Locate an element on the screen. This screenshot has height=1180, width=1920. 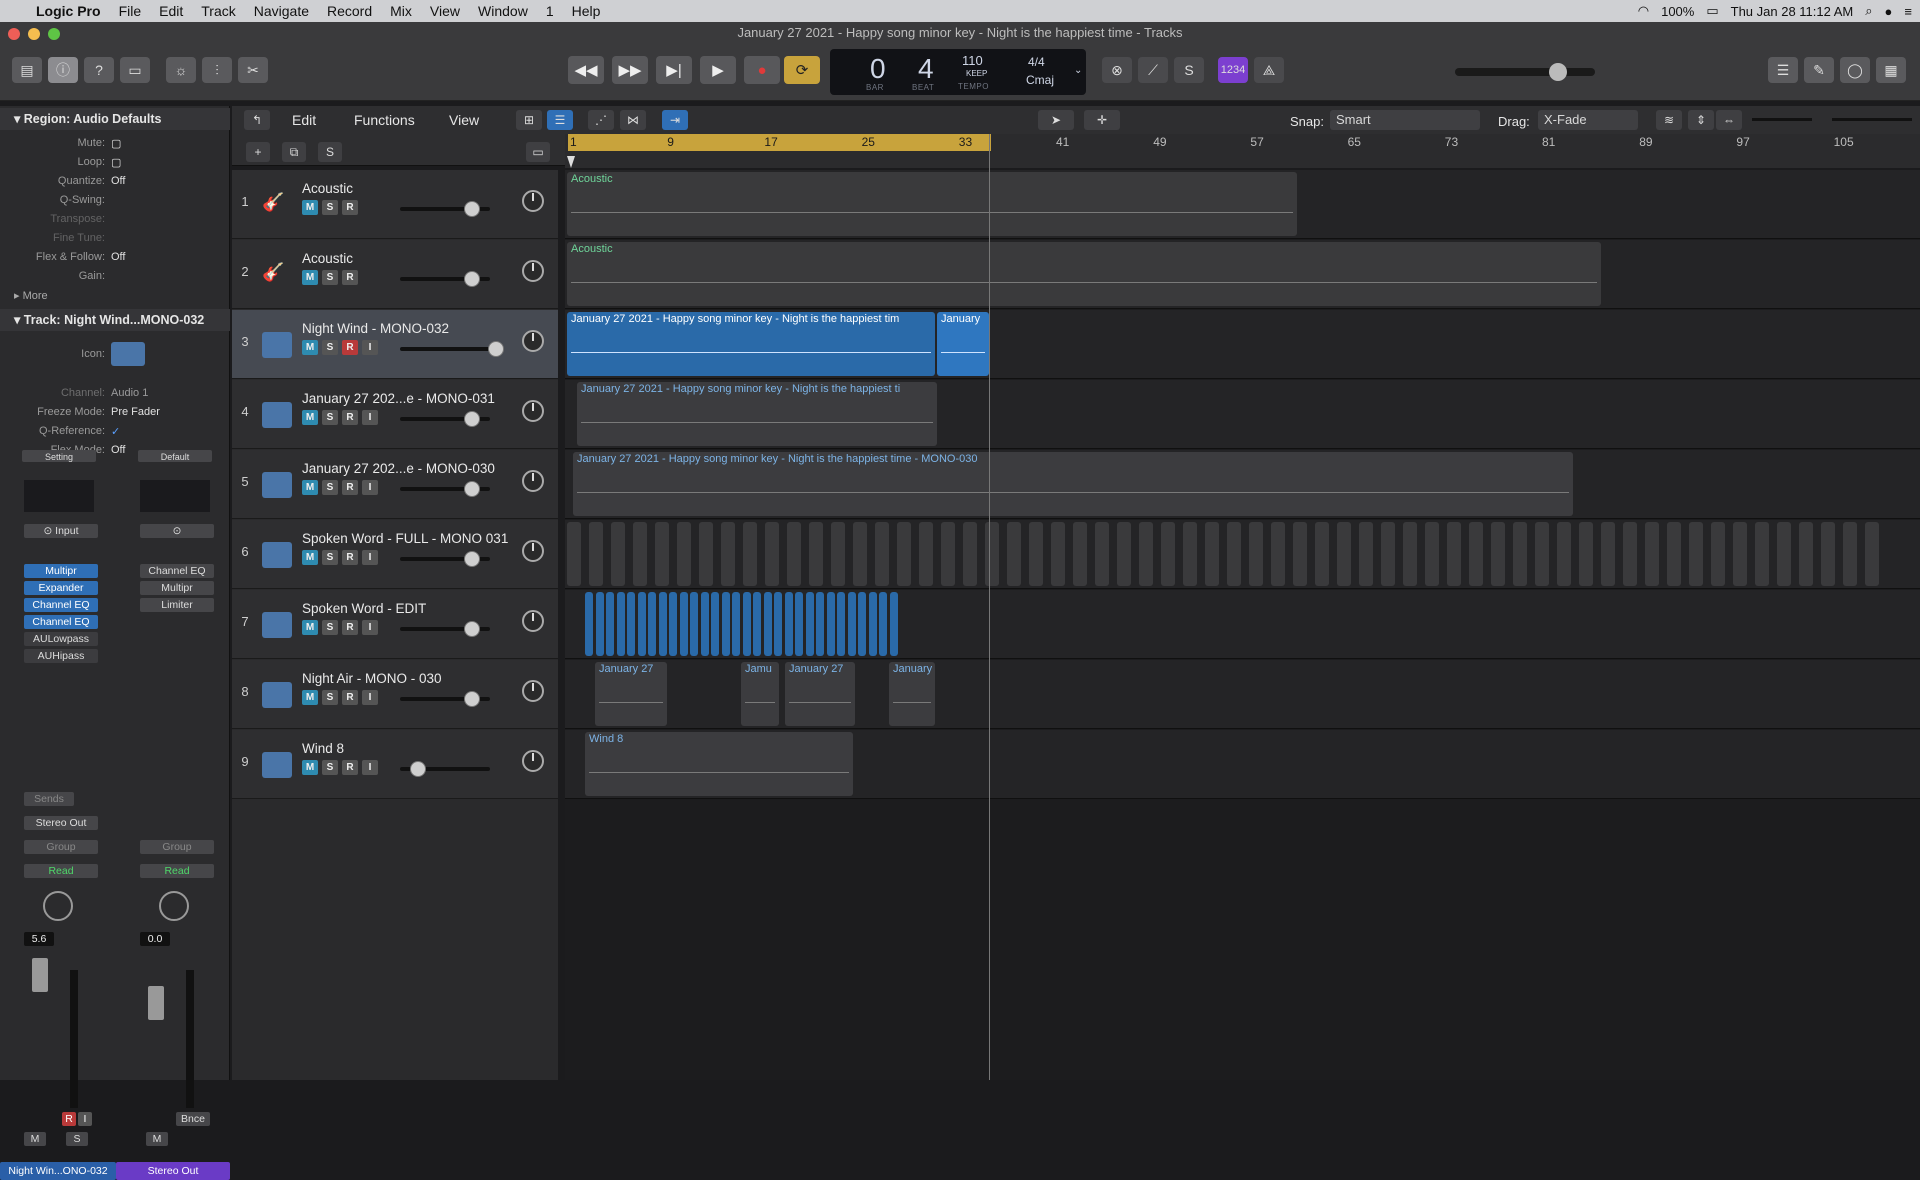
plugin-slot: AUHipass is located at coordinates (61, 656).